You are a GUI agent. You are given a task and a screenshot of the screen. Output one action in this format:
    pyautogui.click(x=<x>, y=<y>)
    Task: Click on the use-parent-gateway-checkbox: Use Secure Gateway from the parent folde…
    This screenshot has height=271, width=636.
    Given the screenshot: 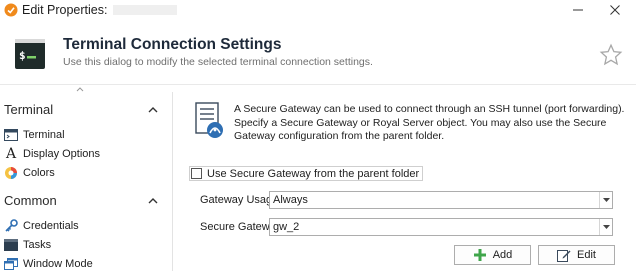 What is the action you would take?
    pyautogui.click(x=306, y=173)
    